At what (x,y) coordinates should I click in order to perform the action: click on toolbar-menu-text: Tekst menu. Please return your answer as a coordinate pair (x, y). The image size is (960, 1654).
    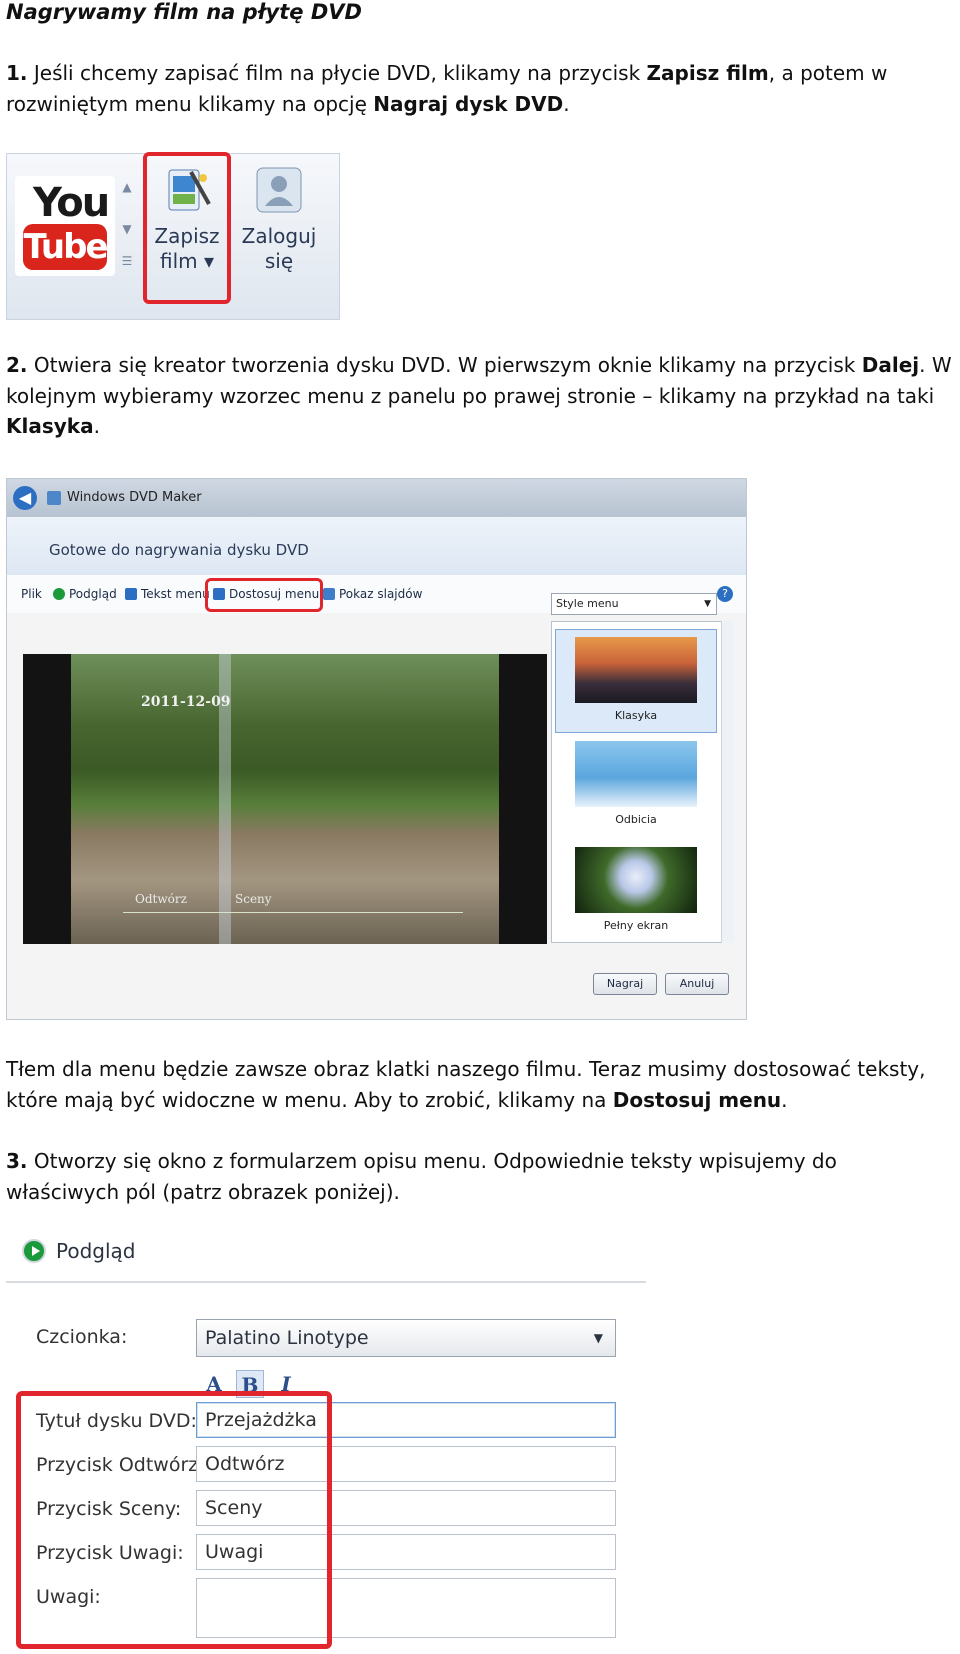
    Looking at the image, I should click on (167, 594).